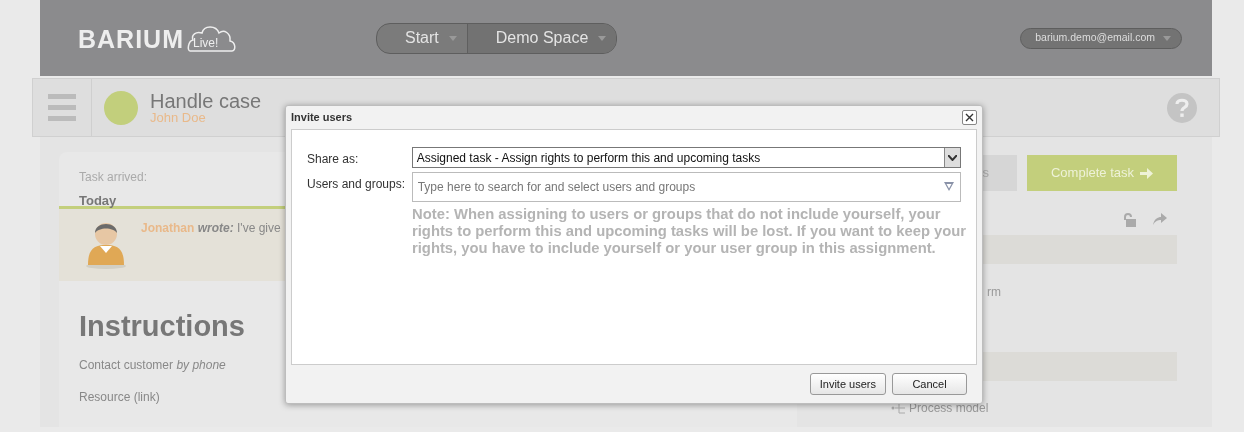  I want to click on nav-button: Demo Space, so click(541, 38).